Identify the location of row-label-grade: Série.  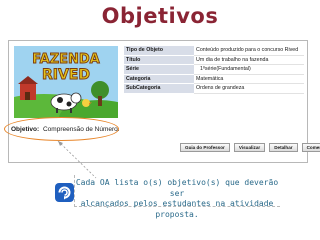
(159, 69).